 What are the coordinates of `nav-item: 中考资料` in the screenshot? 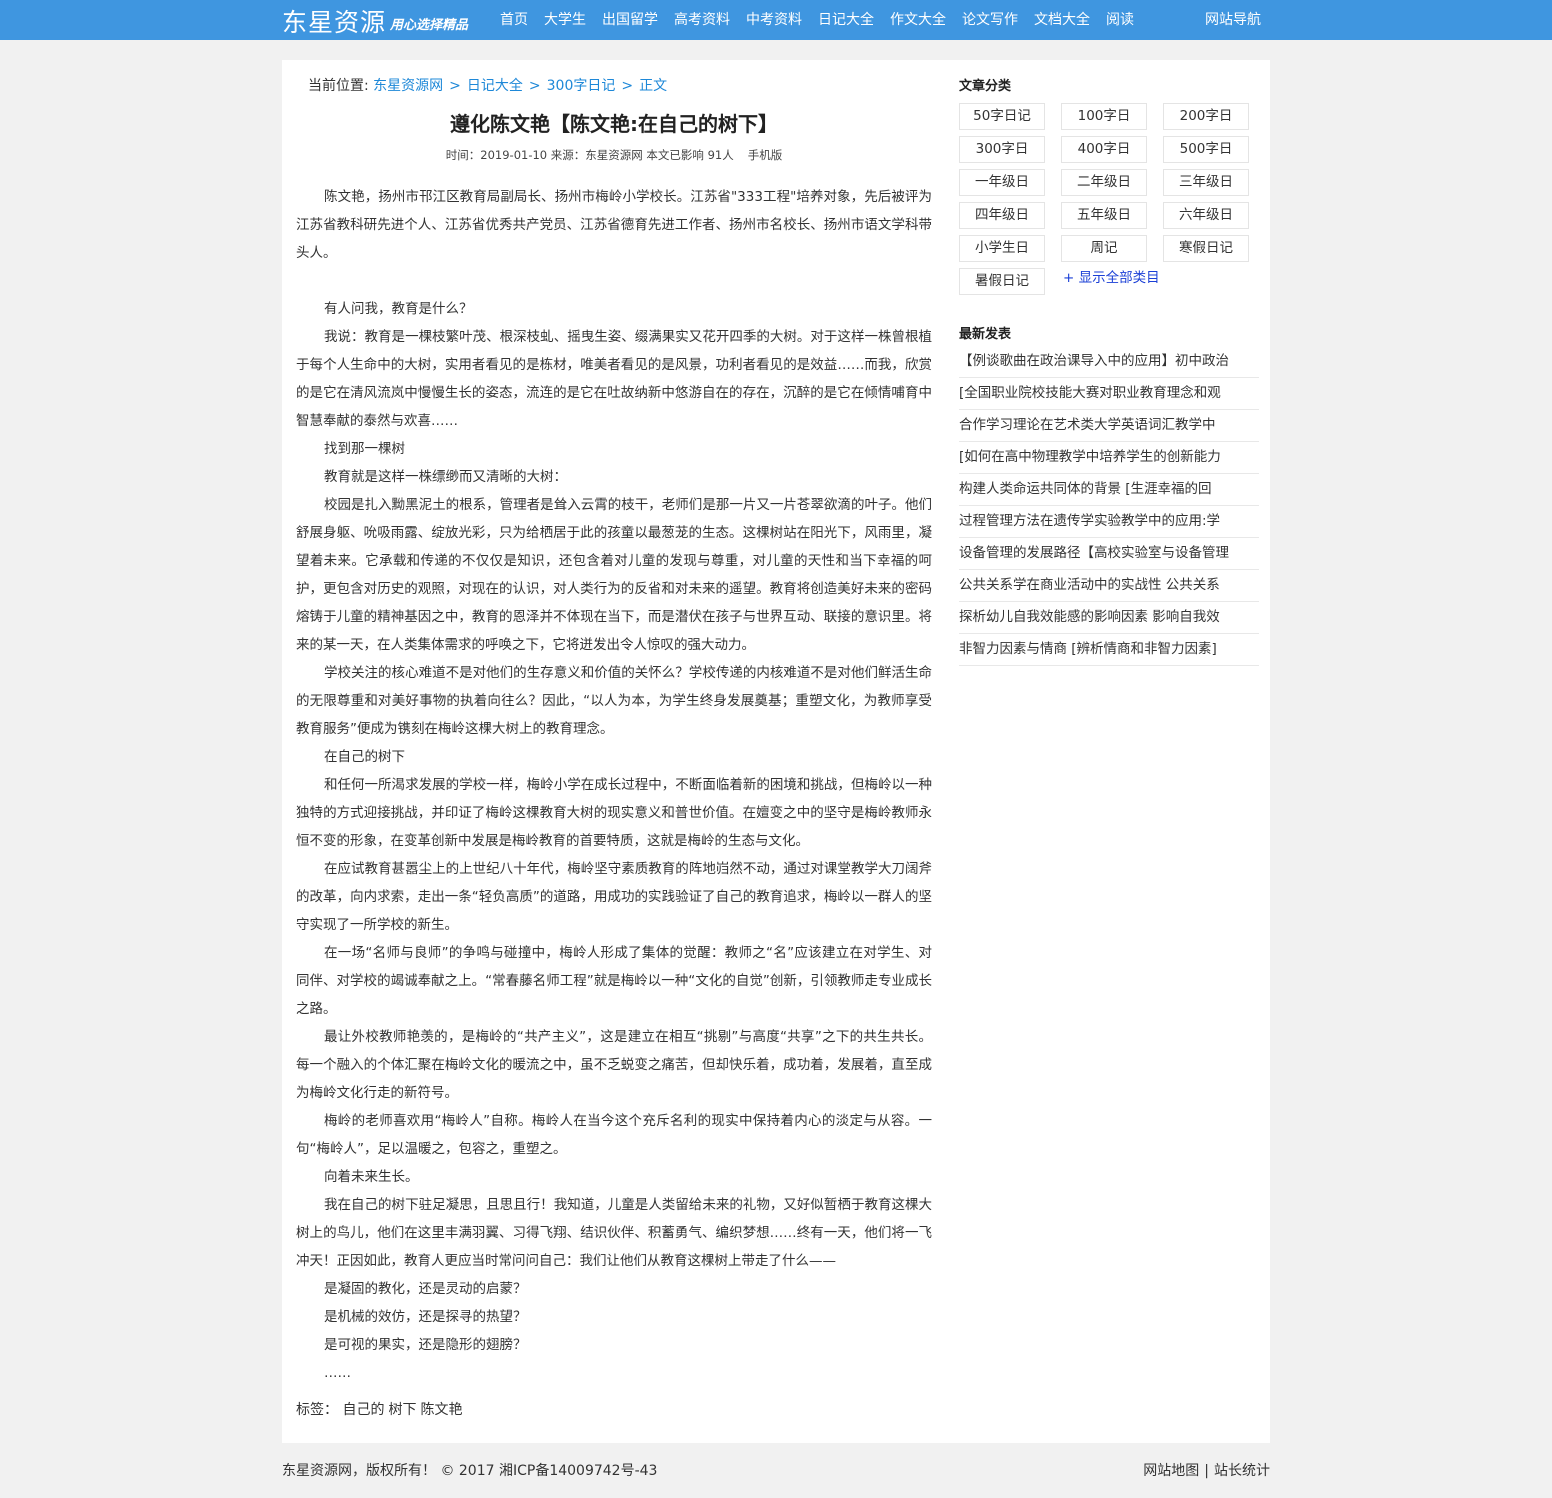 It's located at (774, 20).